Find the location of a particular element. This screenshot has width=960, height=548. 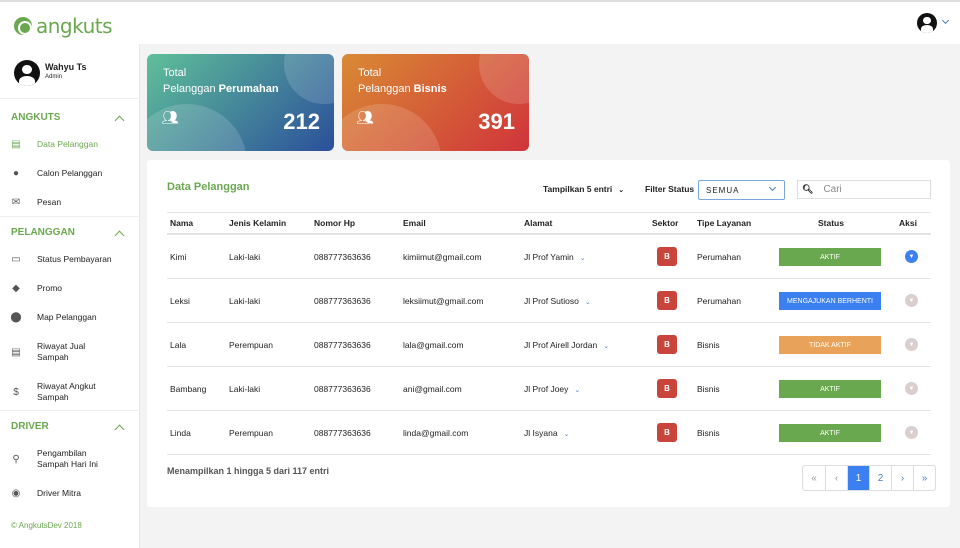

card-sublabel: Pelanggan Perumahan is located at coordinates (221, 89).